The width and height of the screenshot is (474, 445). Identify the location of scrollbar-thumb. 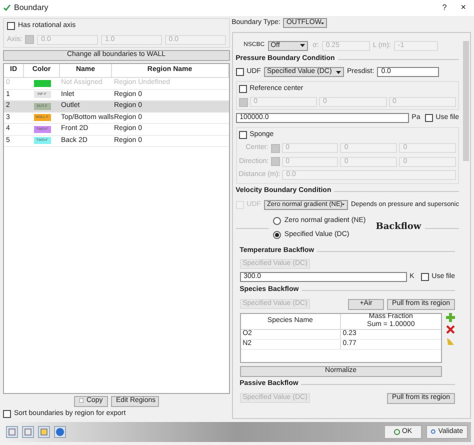
(466, 100).